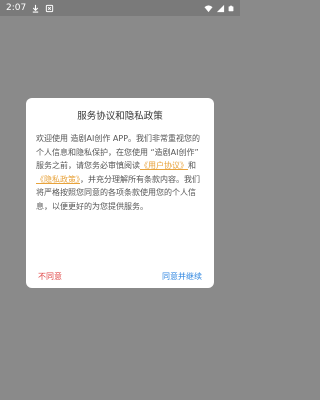 This screenshot has width=320, height=400. I want to click on agree-continue-button: 同意并继续, so click(182, 276).